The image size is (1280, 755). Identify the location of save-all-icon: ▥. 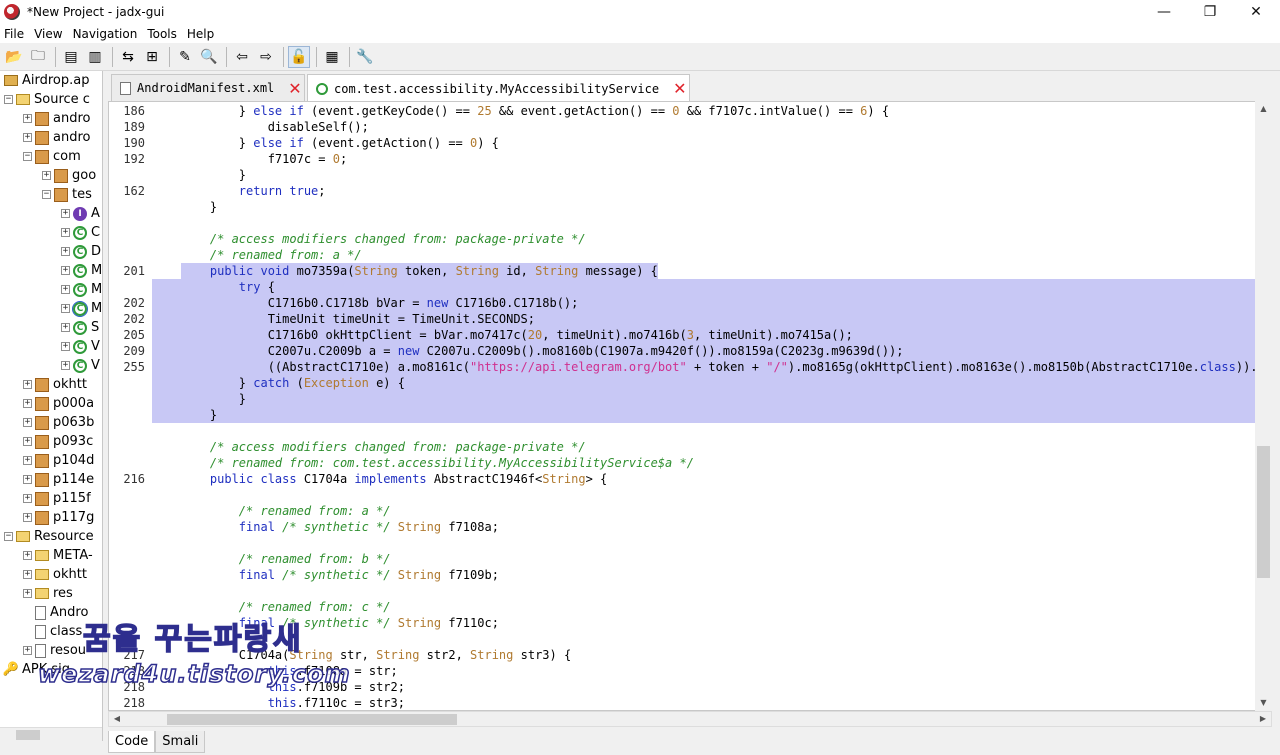
(95, 57).